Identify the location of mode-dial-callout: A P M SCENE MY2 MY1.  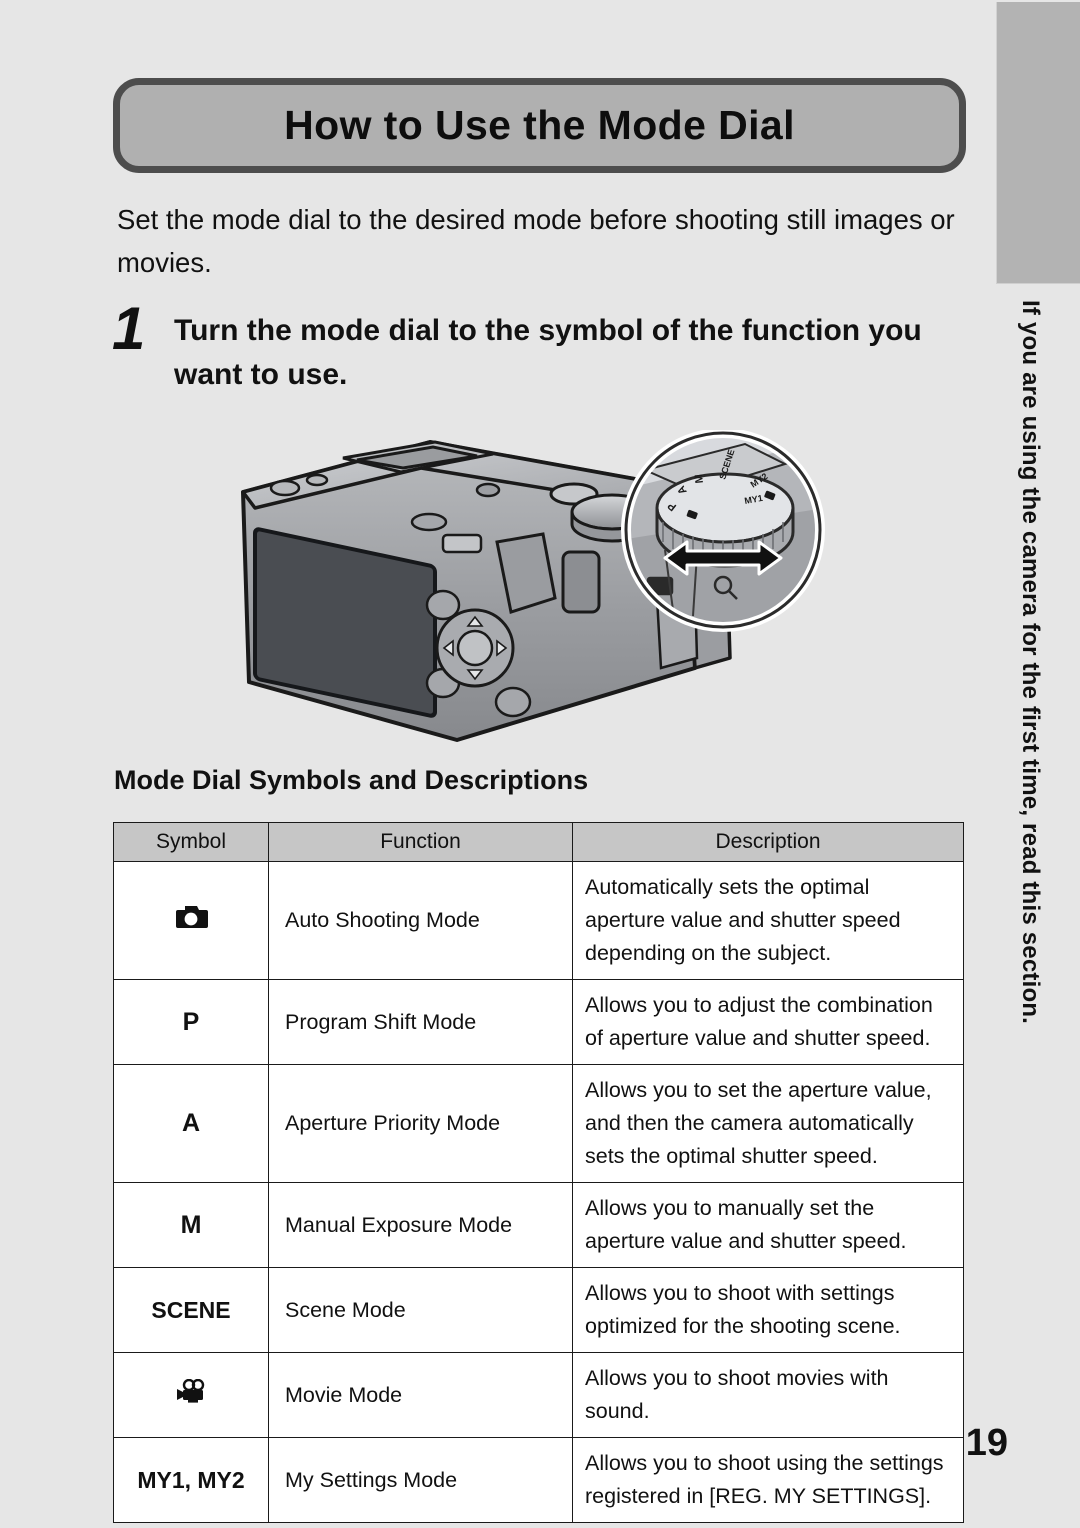
(723, 531).